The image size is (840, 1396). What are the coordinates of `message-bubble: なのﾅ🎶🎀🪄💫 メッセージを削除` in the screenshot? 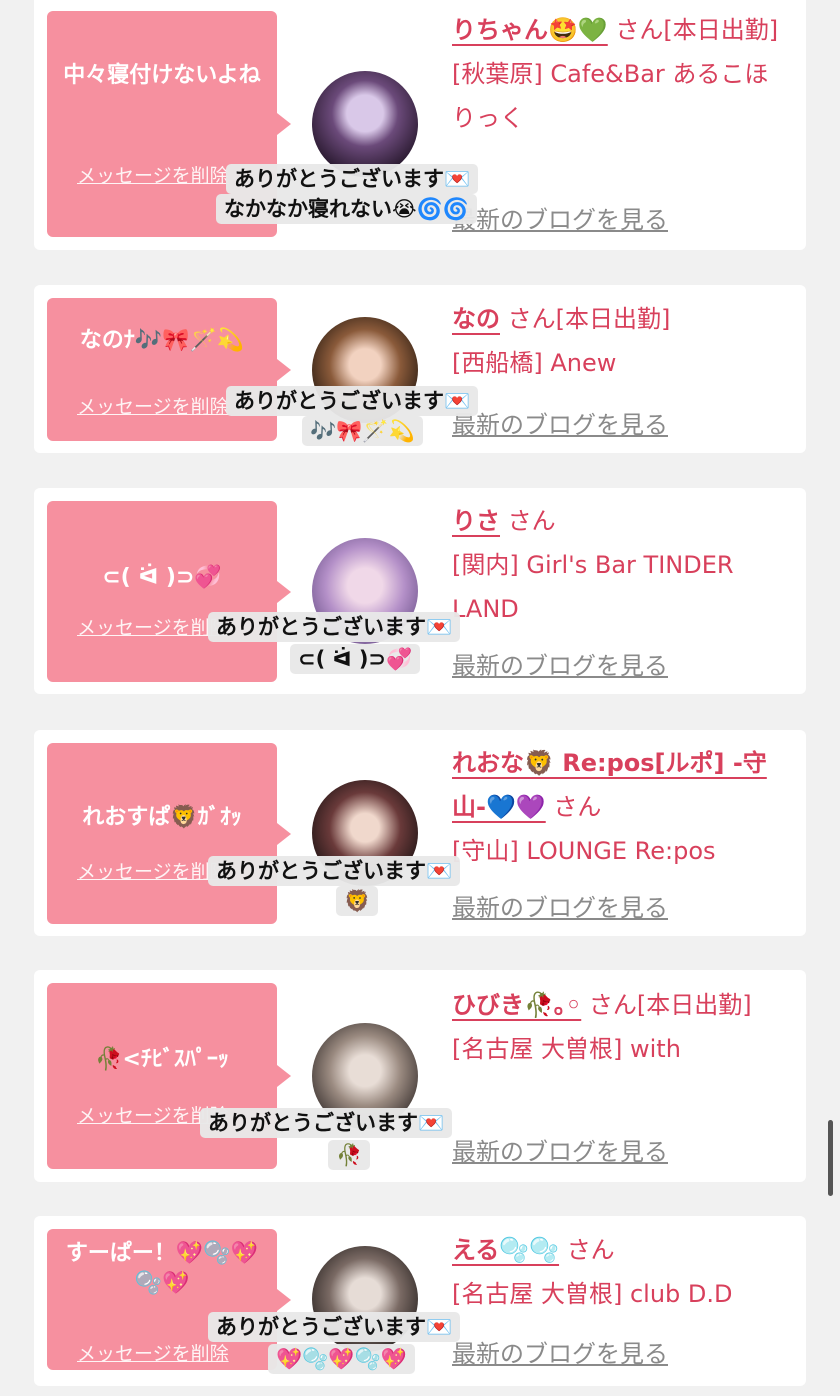 It's located at (169, 369).